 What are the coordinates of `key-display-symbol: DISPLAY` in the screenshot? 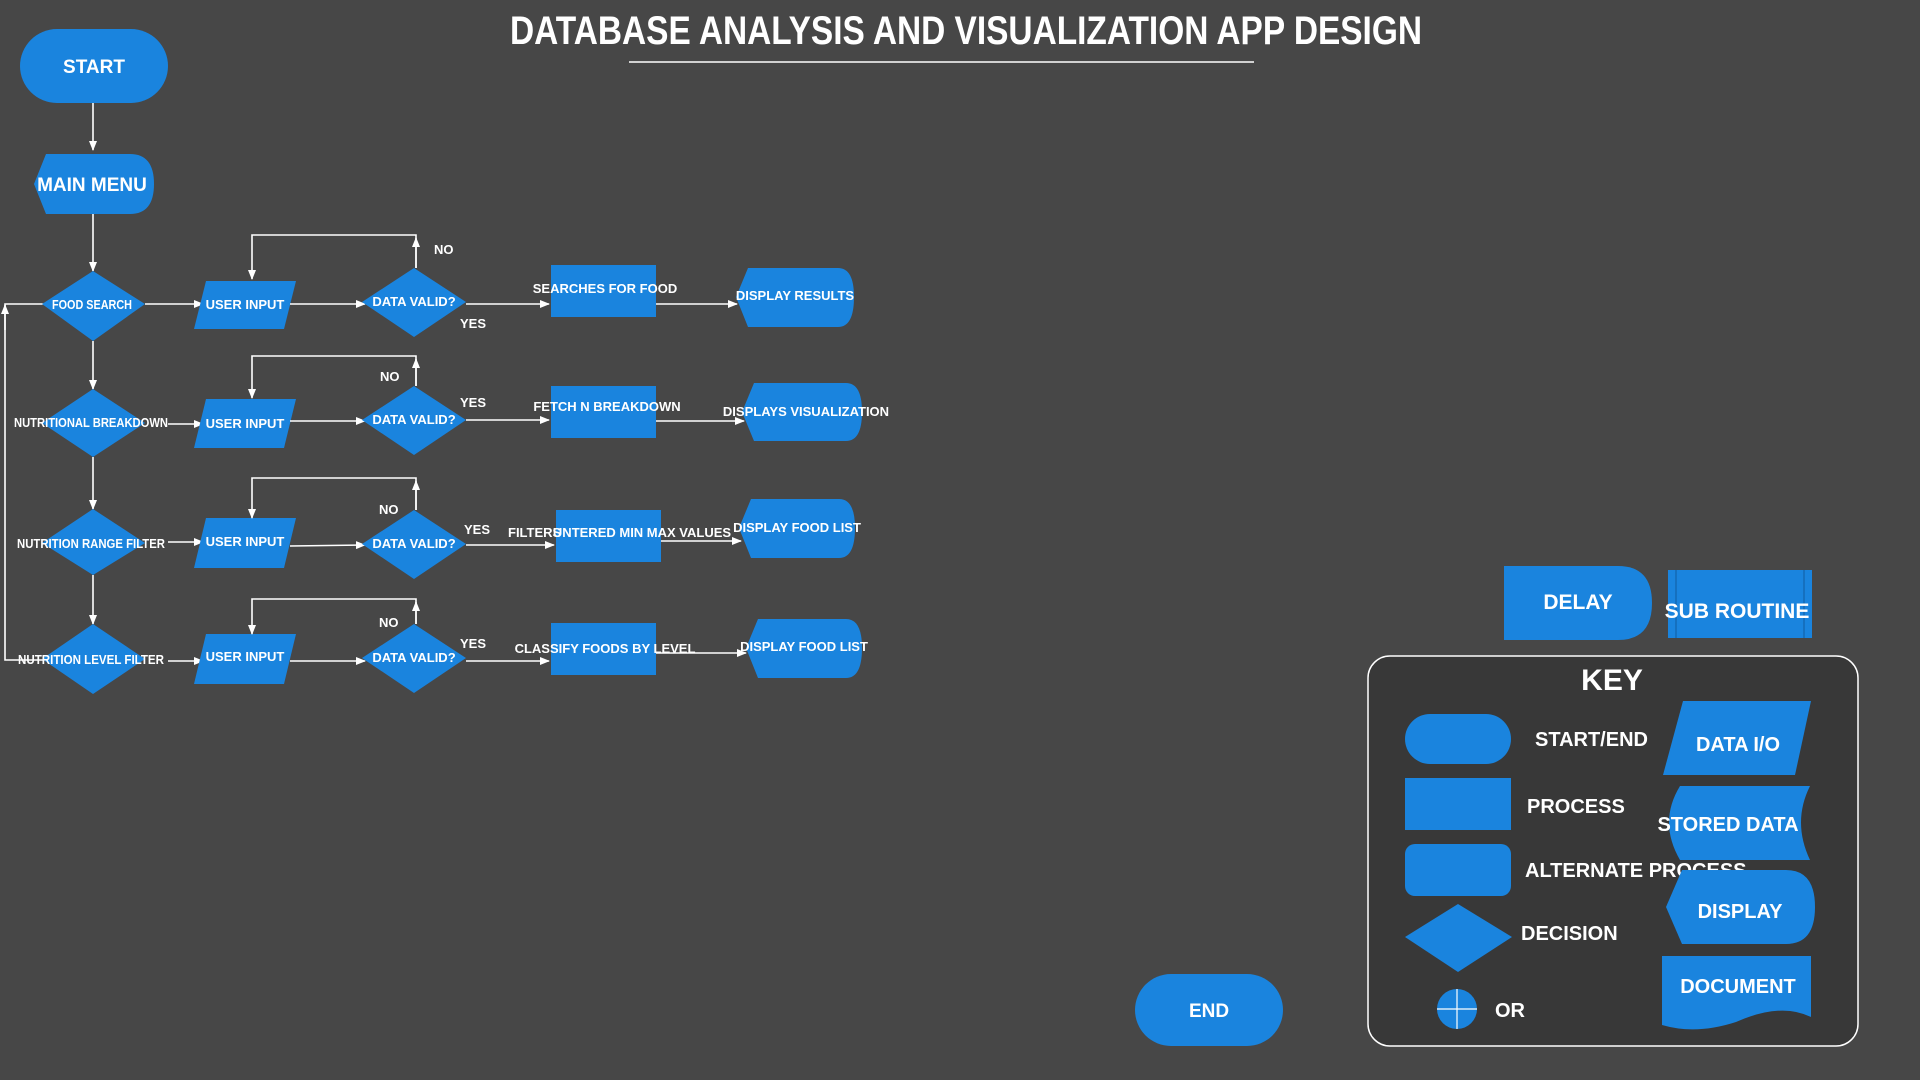 It's located at (1740, 907).